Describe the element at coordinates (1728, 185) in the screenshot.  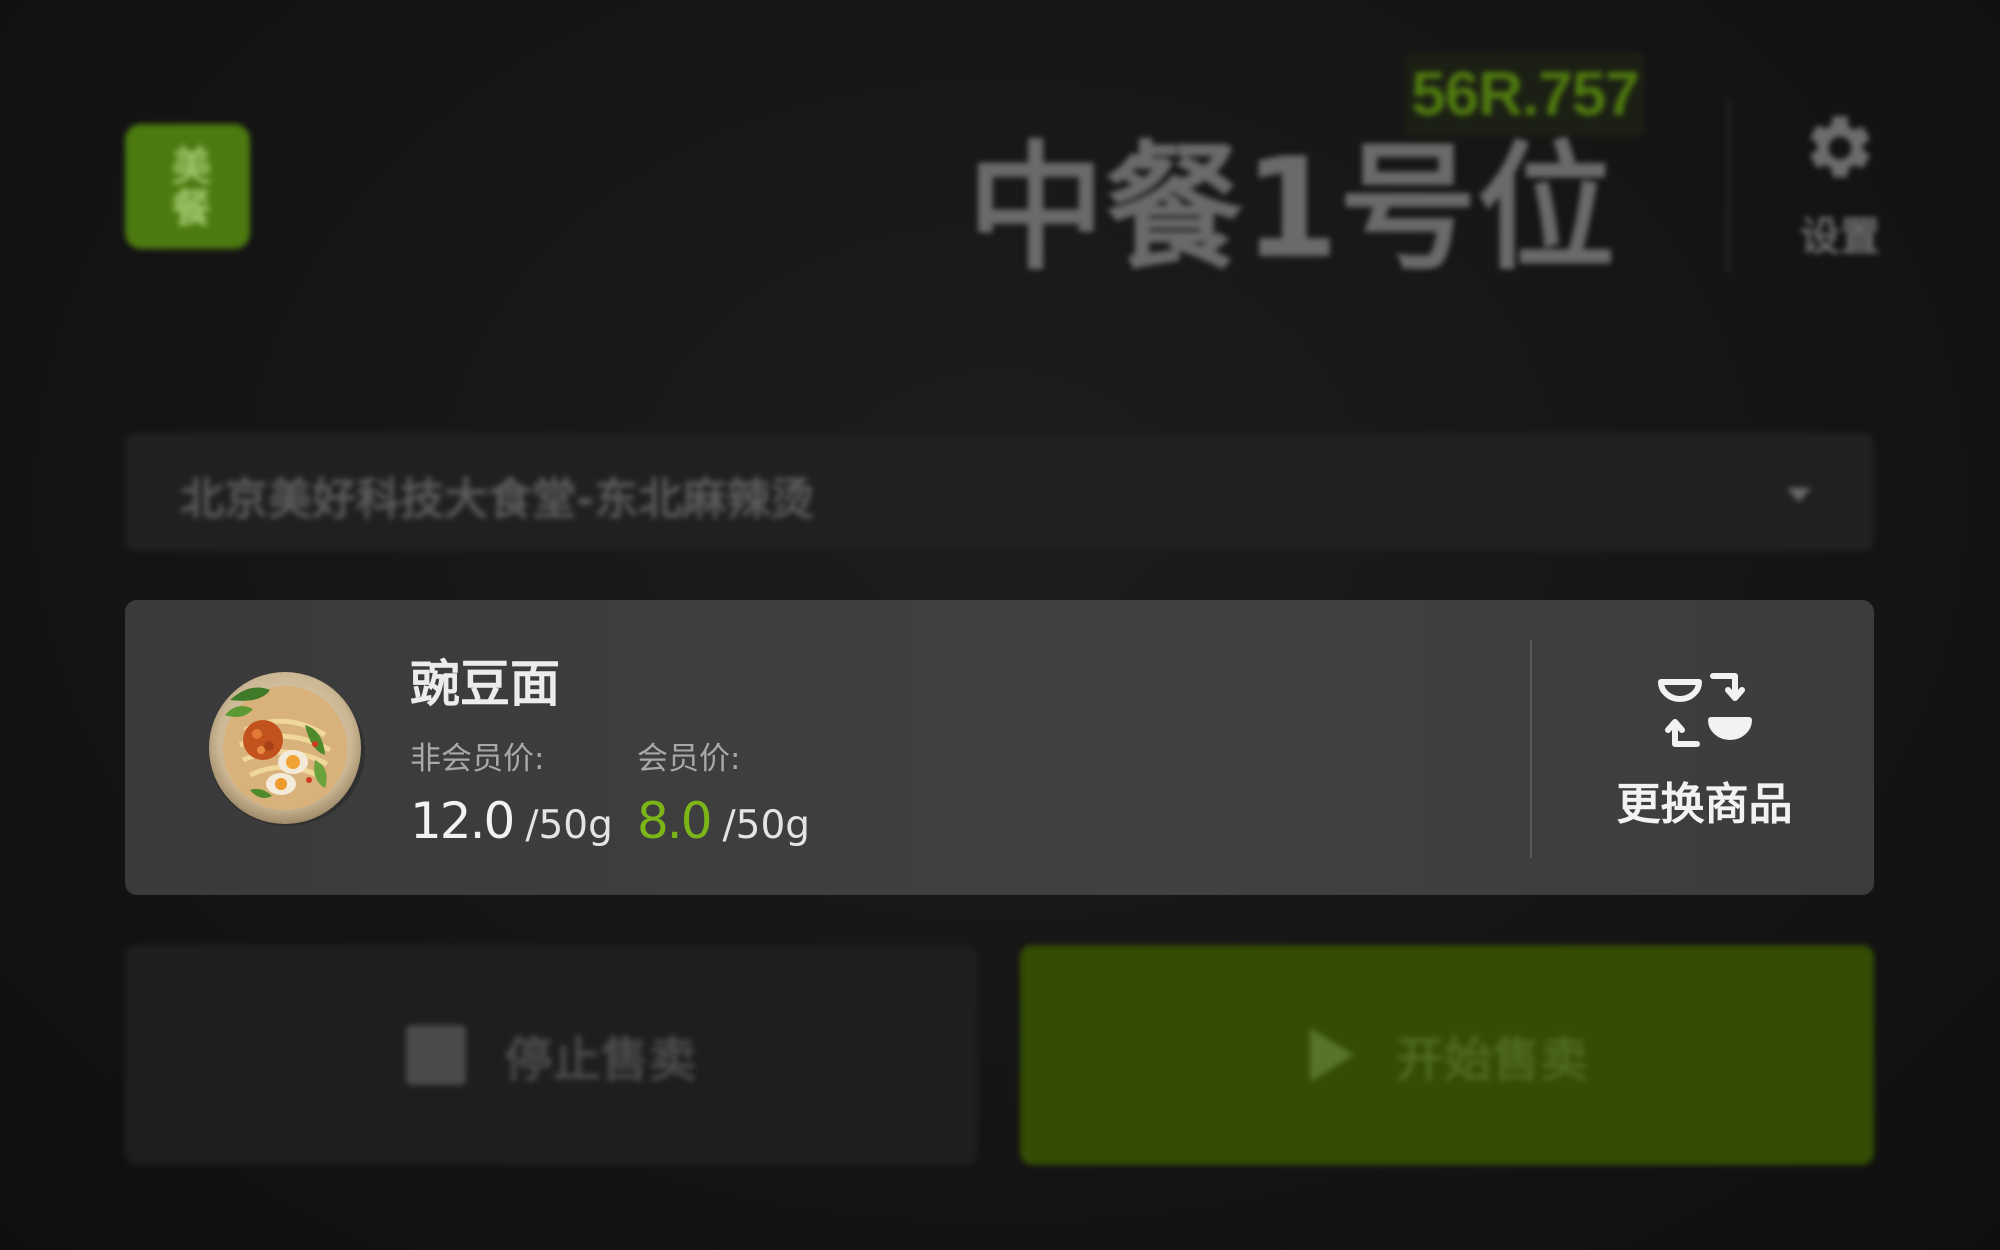
I see `header-divider` at that location.